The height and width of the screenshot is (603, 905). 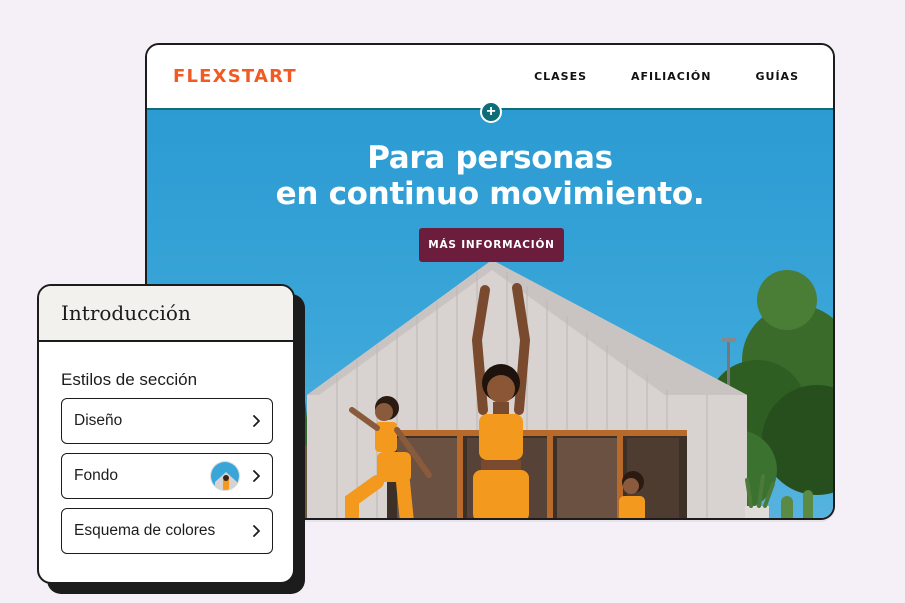 I want to click on hero-title-line2: en continuo movimiento., so click(x=490, y=194).